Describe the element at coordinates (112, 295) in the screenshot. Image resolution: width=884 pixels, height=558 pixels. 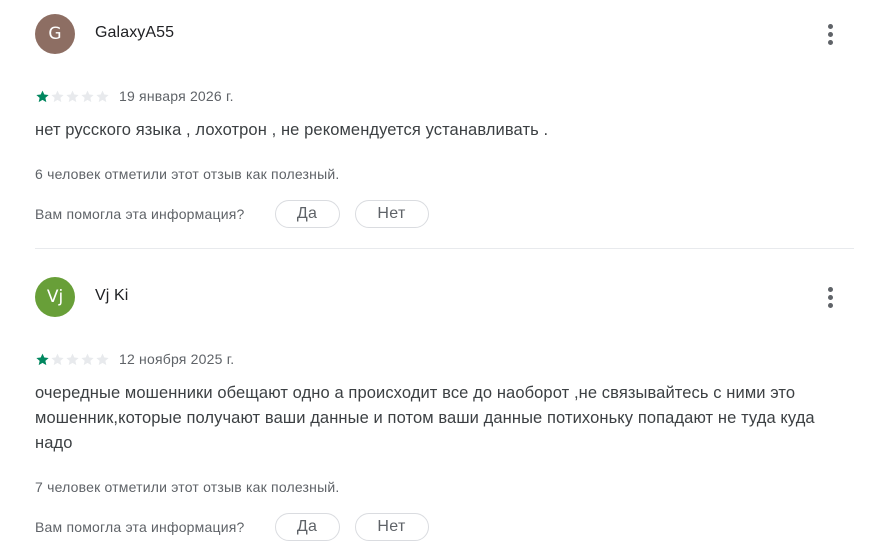
I see `author-name: Vj Ki` at that location.